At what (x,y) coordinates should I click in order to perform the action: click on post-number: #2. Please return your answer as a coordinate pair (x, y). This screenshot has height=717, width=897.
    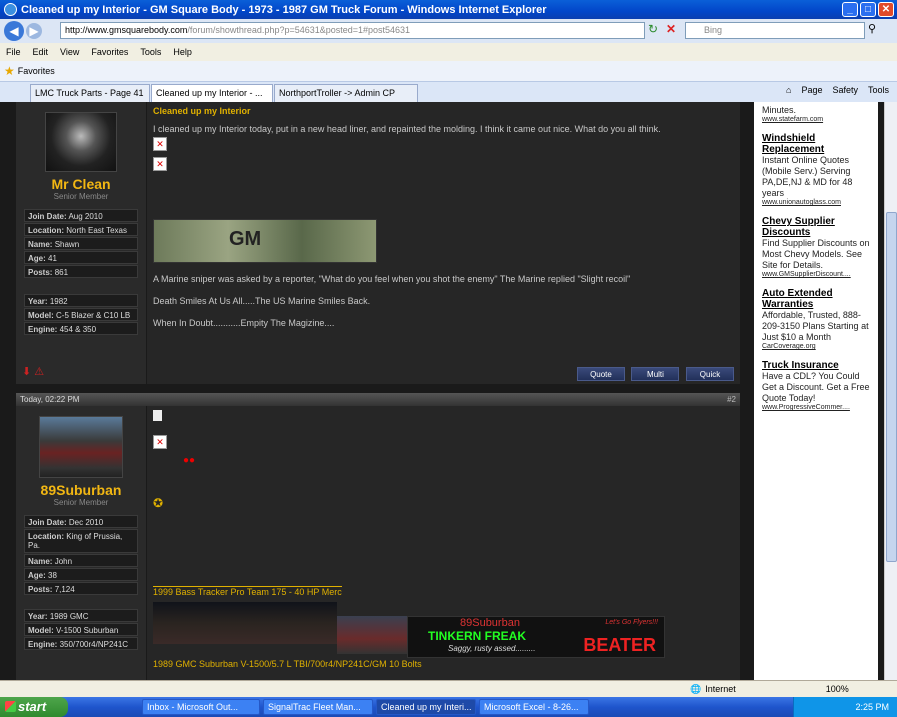
    Looking at the image, I should click on (731, 399).